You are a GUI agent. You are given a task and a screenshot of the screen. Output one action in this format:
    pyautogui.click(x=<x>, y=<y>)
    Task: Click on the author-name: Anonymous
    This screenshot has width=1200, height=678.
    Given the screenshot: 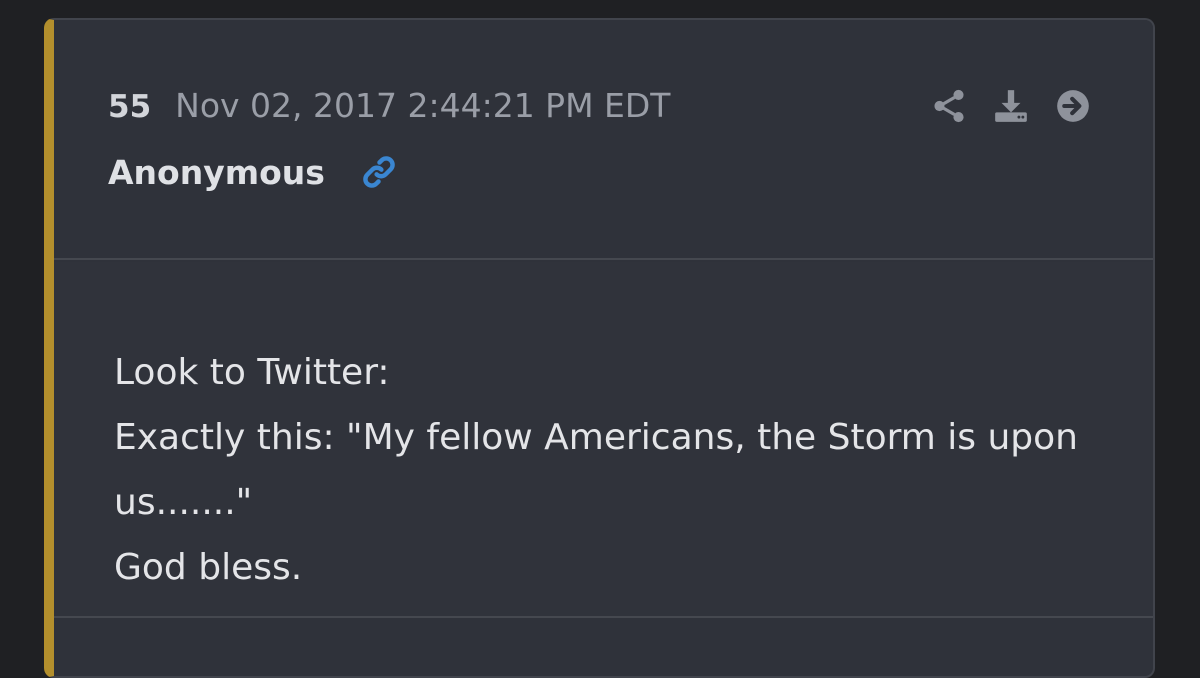 What is the action you would take?
    pyautogui.click(x=216, y=172)
    